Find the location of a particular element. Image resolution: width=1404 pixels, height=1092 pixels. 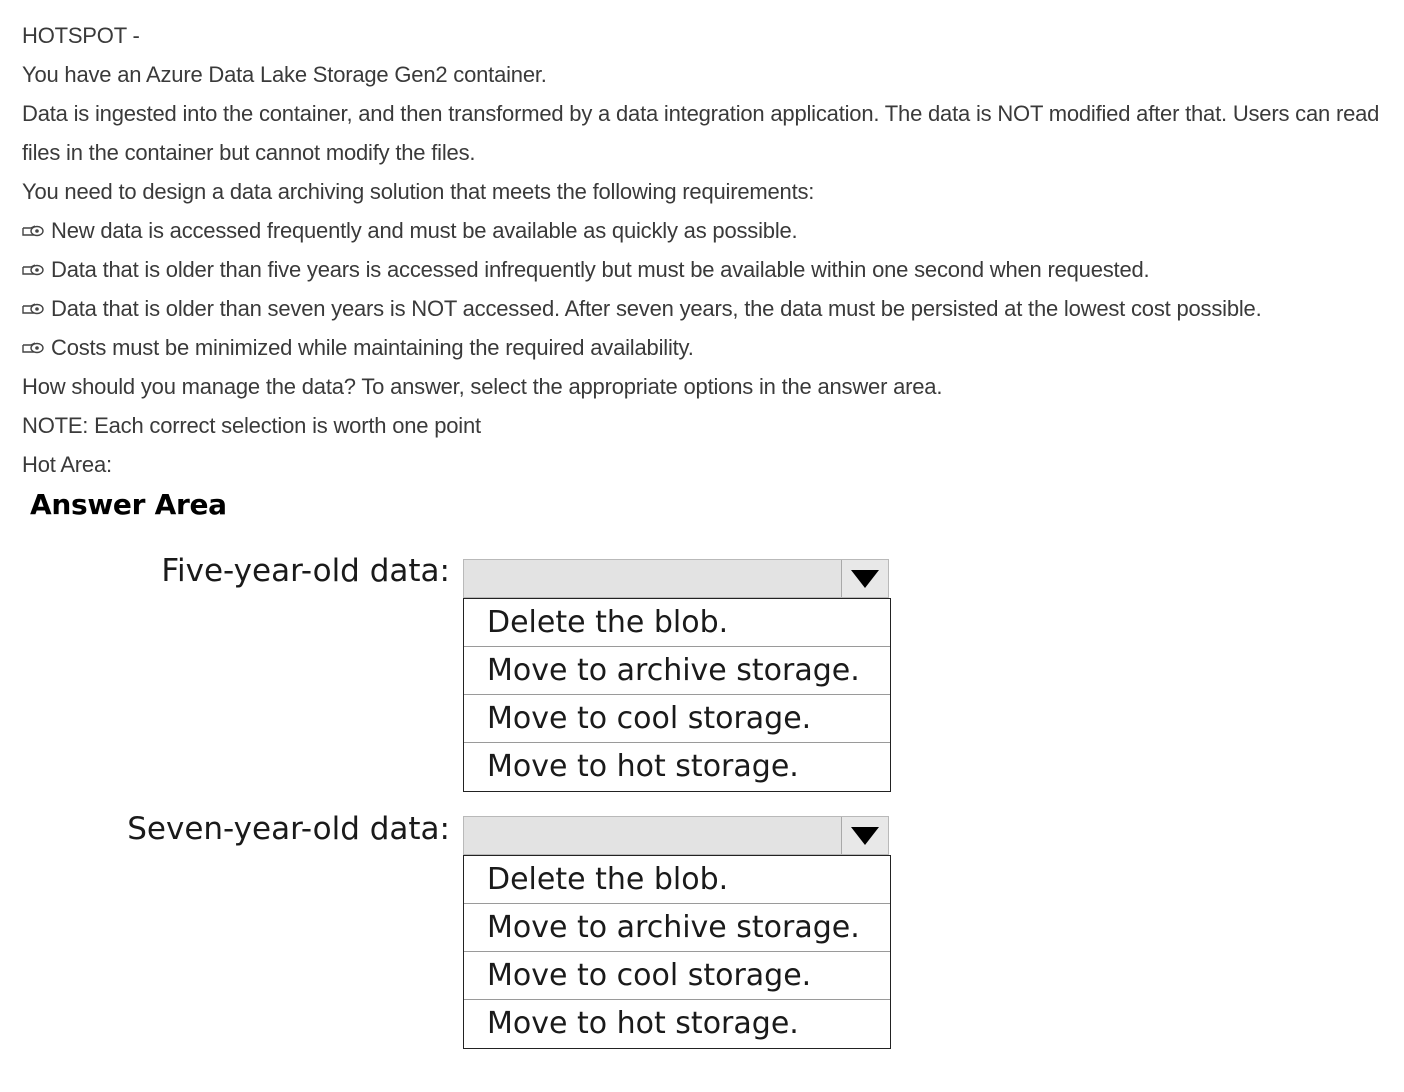

seven-year-data-dropdown is located at coordinates (676, 835).